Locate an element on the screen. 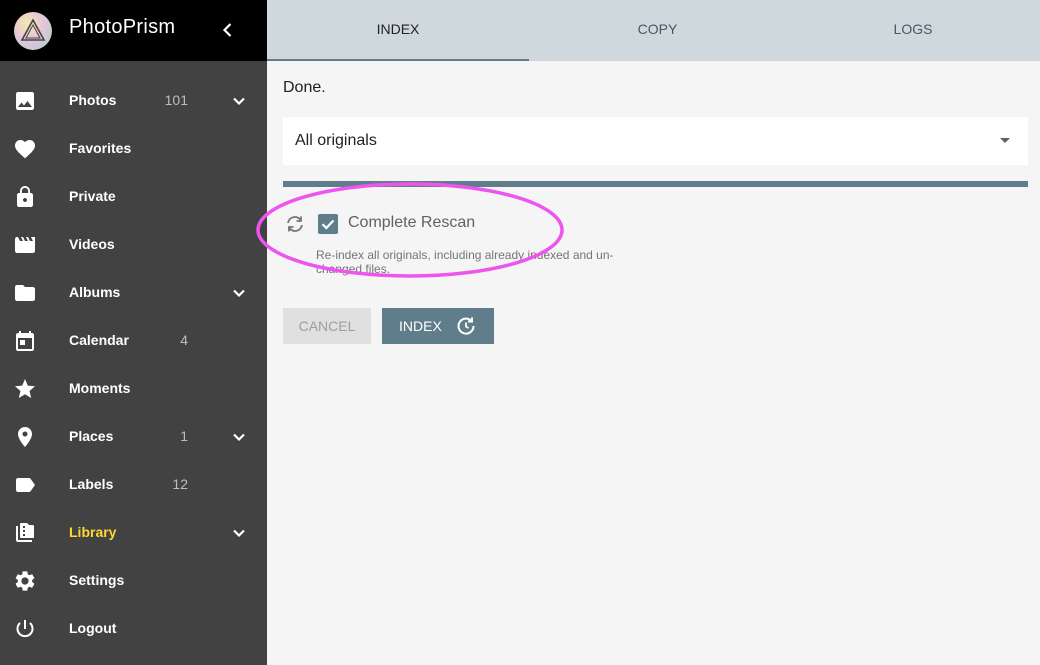 This screenshot has width=1040, height=665. app-logo is located at coordinates (33, 31).